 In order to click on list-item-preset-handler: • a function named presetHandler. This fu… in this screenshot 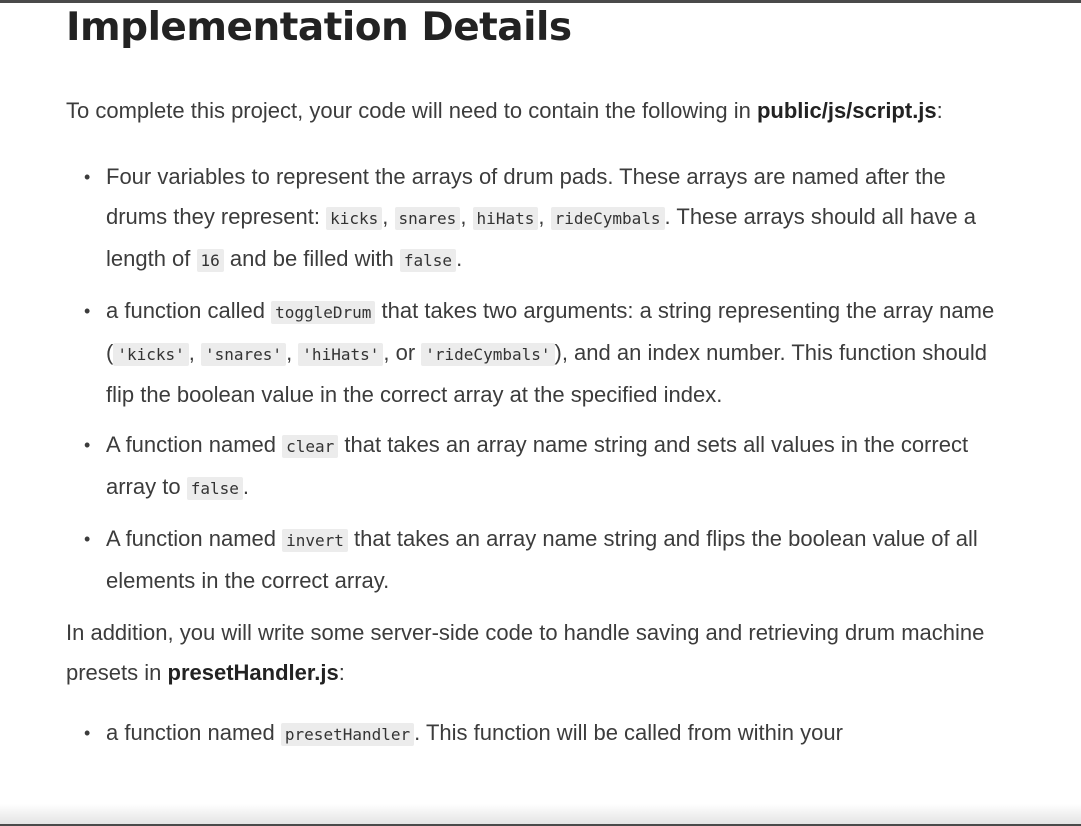, I will do `click(540, 734)`.